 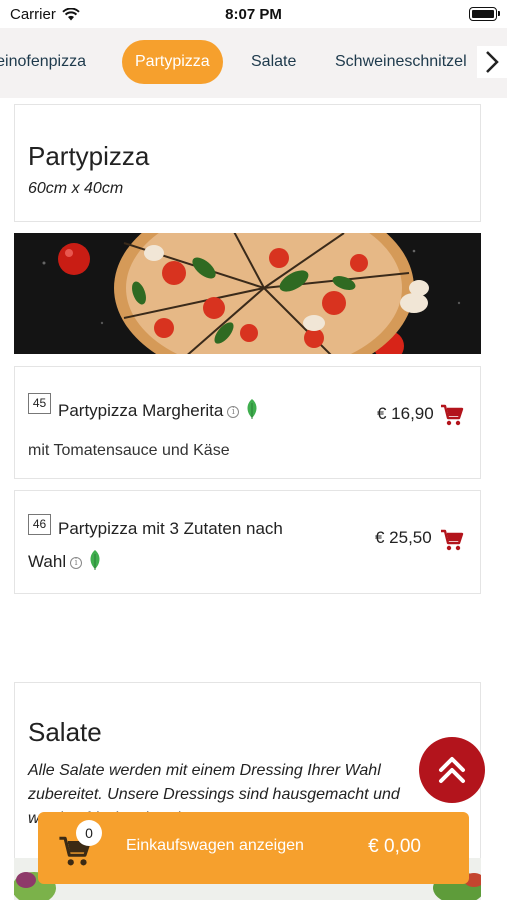 I want to click on status-bar: Carrier 8:07 PM, so click(x=253, y=14).